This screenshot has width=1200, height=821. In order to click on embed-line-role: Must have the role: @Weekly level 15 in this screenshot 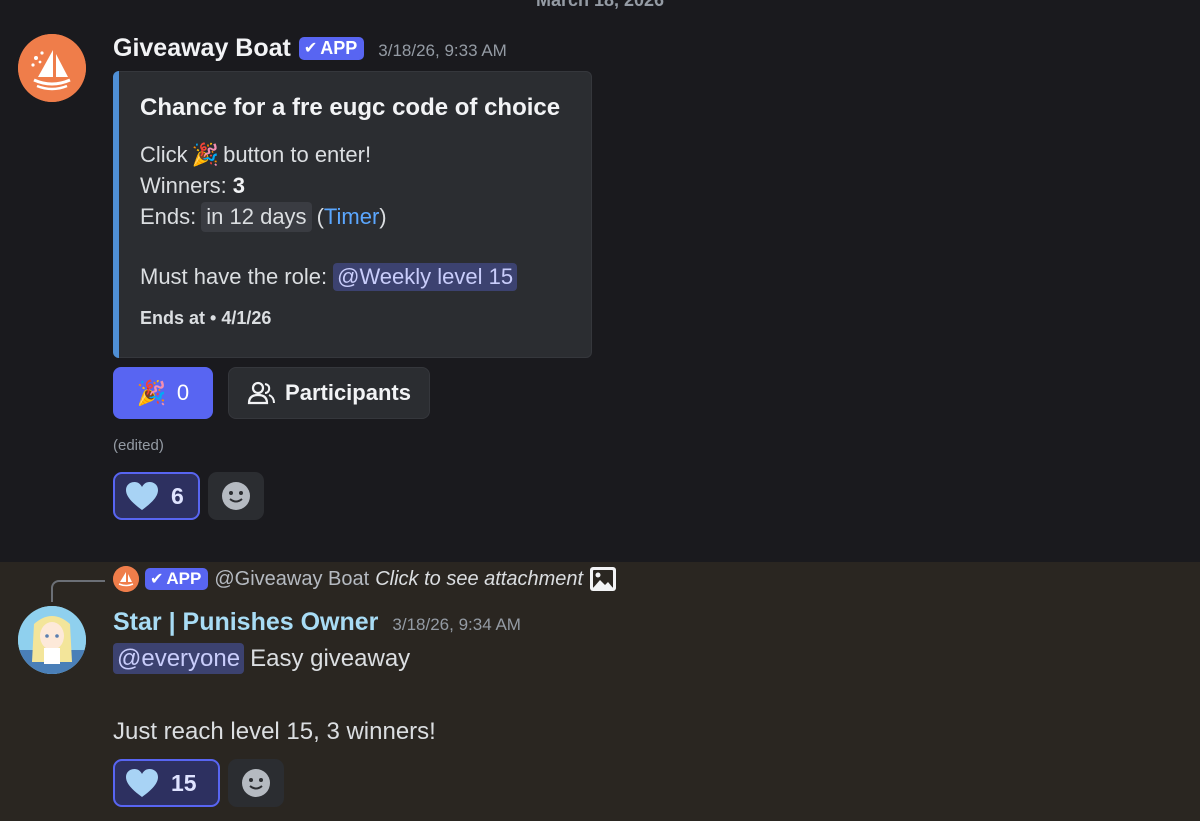, I will do `click(329, 277)`.